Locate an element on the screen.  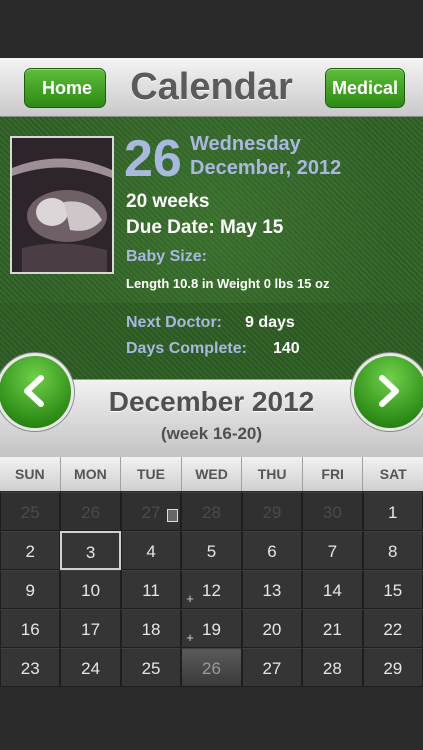
day-number: 10 is located at coordinates (91, 590).